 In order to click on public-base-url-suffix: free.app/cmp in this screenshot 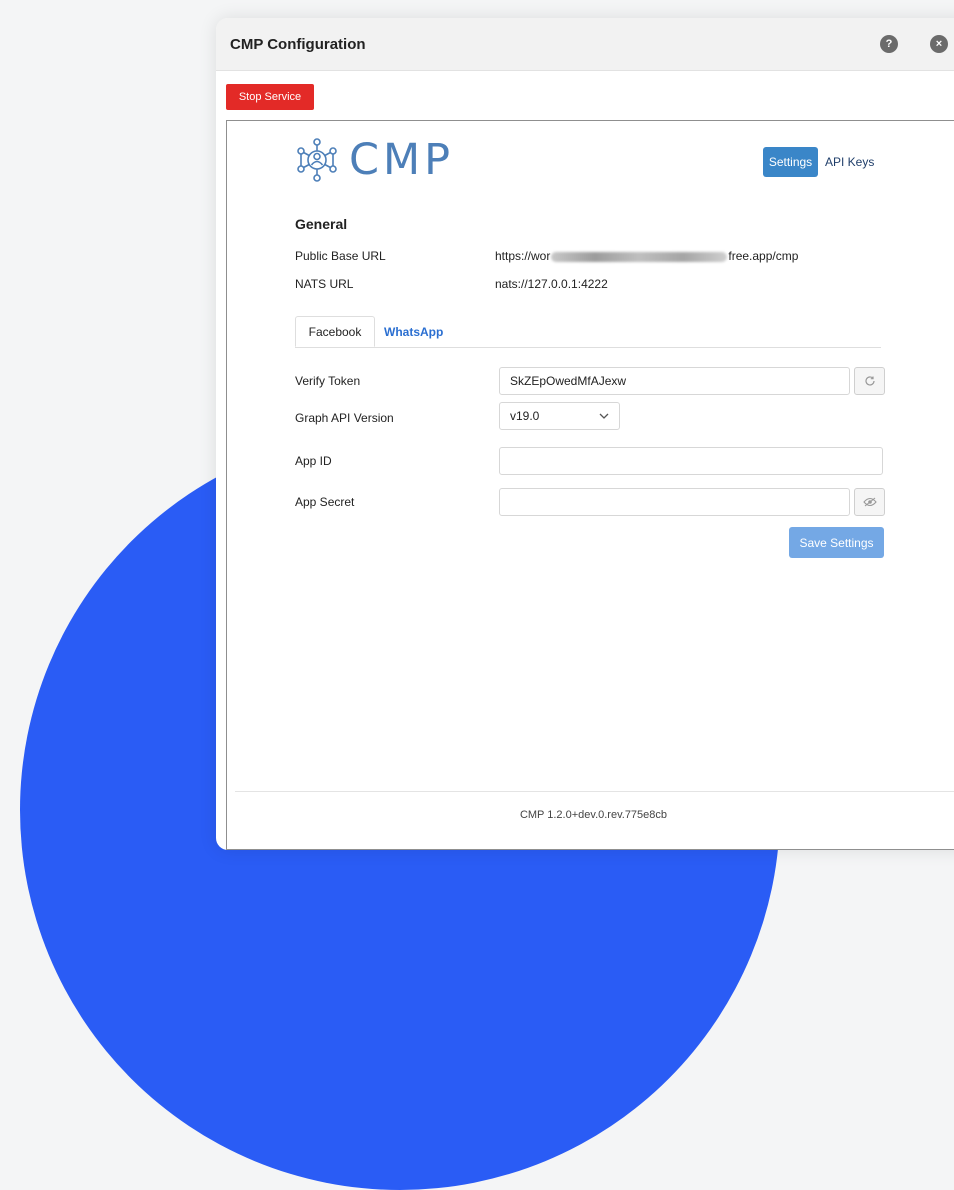, I will do `click(763, 256)`.